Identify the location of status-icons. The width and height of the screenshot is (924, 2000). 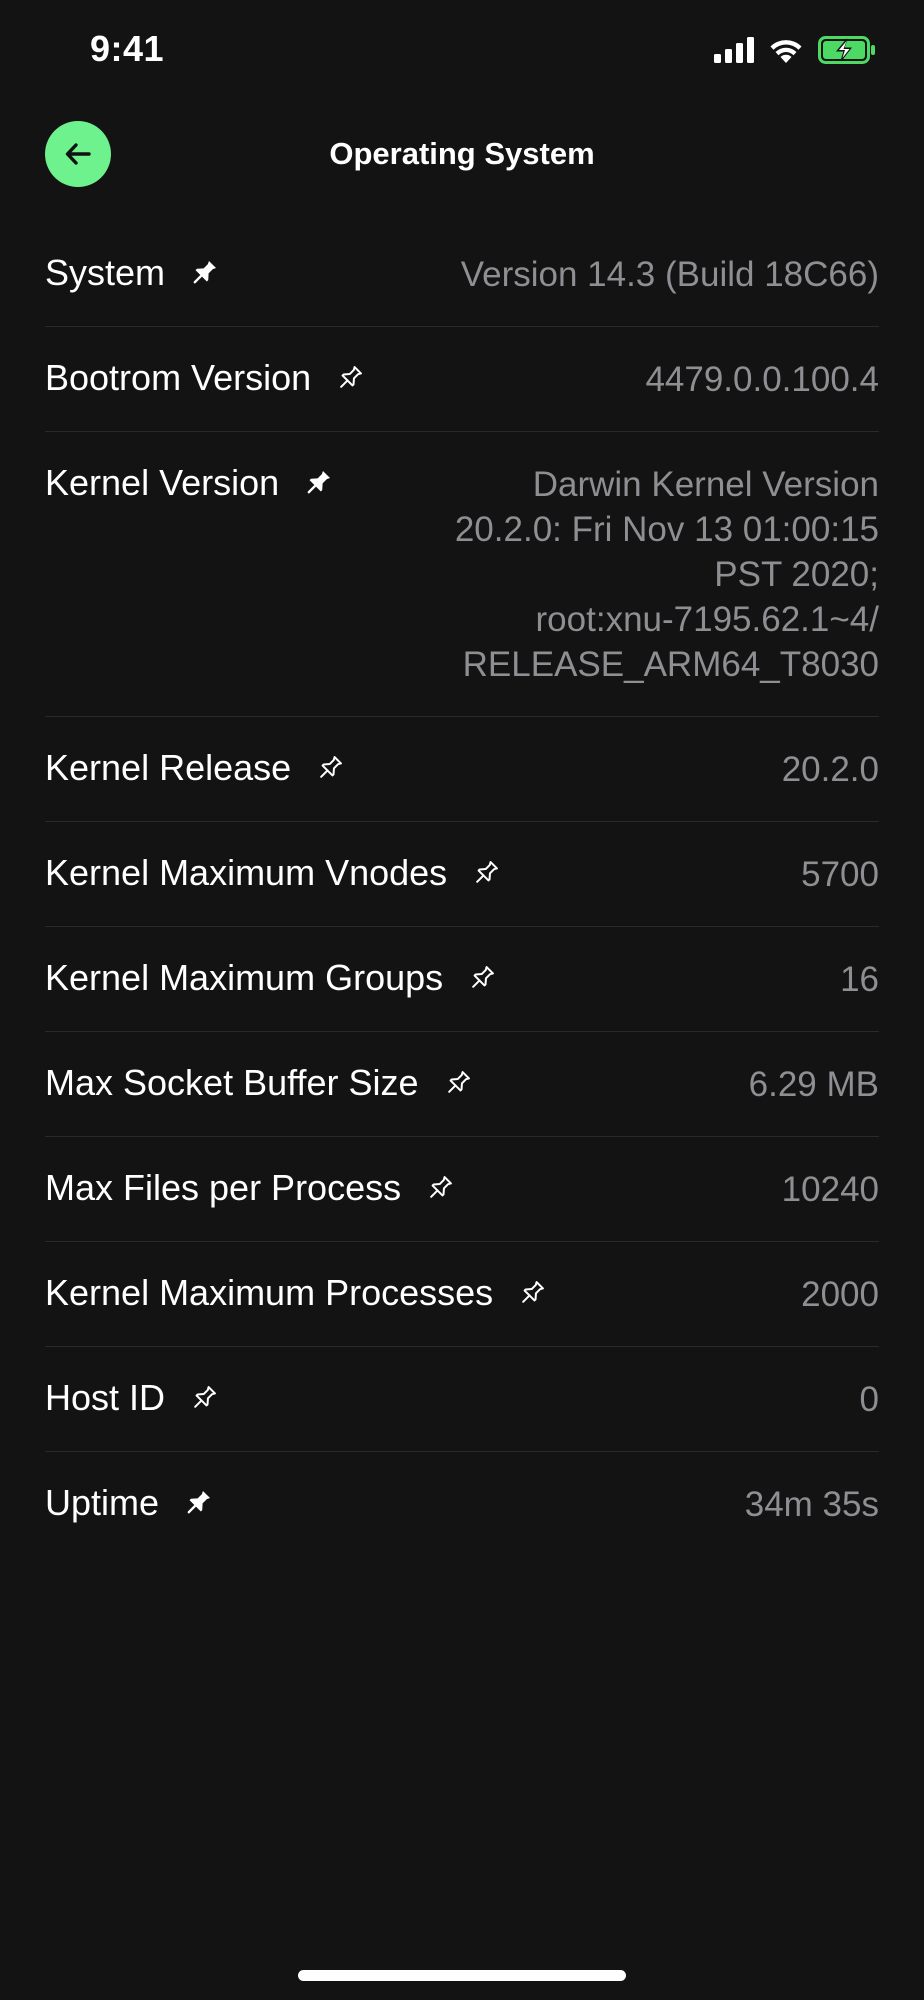
(795, 50).